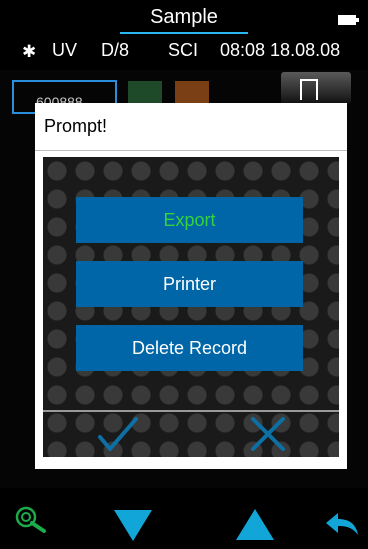 Image resolution: width=368 pixels, height=549 pixels. I want to click on title-bar: Sample, so click(184, 17).